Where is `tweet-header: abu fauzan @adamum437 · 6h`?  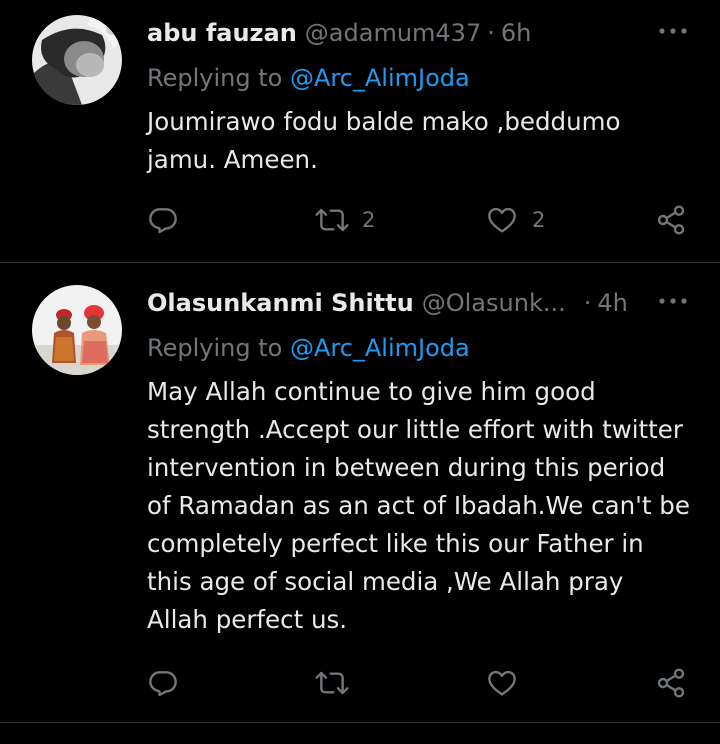
tweet-header: abu fauzan @adamum437 · 6h is located at coordinates (418, 33).